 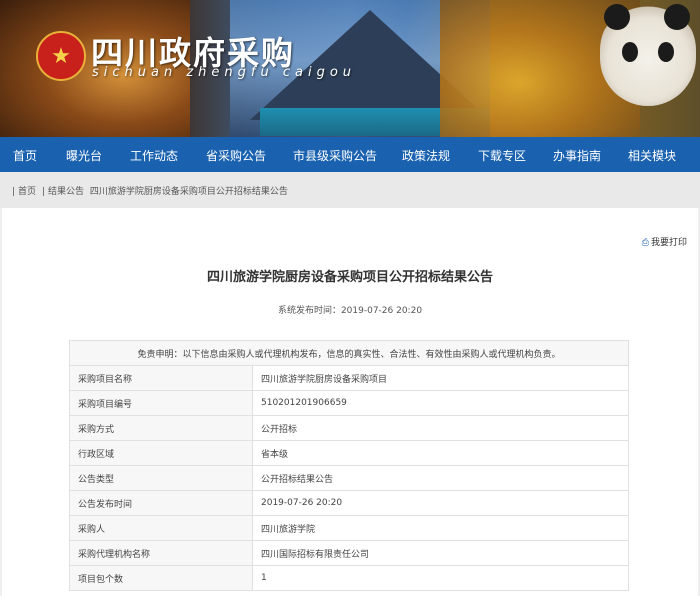 What do you see at coordinates (161, 403) in the screenshot?
I see `row-label: 采购项目编号` at bounding box center [161, 403].